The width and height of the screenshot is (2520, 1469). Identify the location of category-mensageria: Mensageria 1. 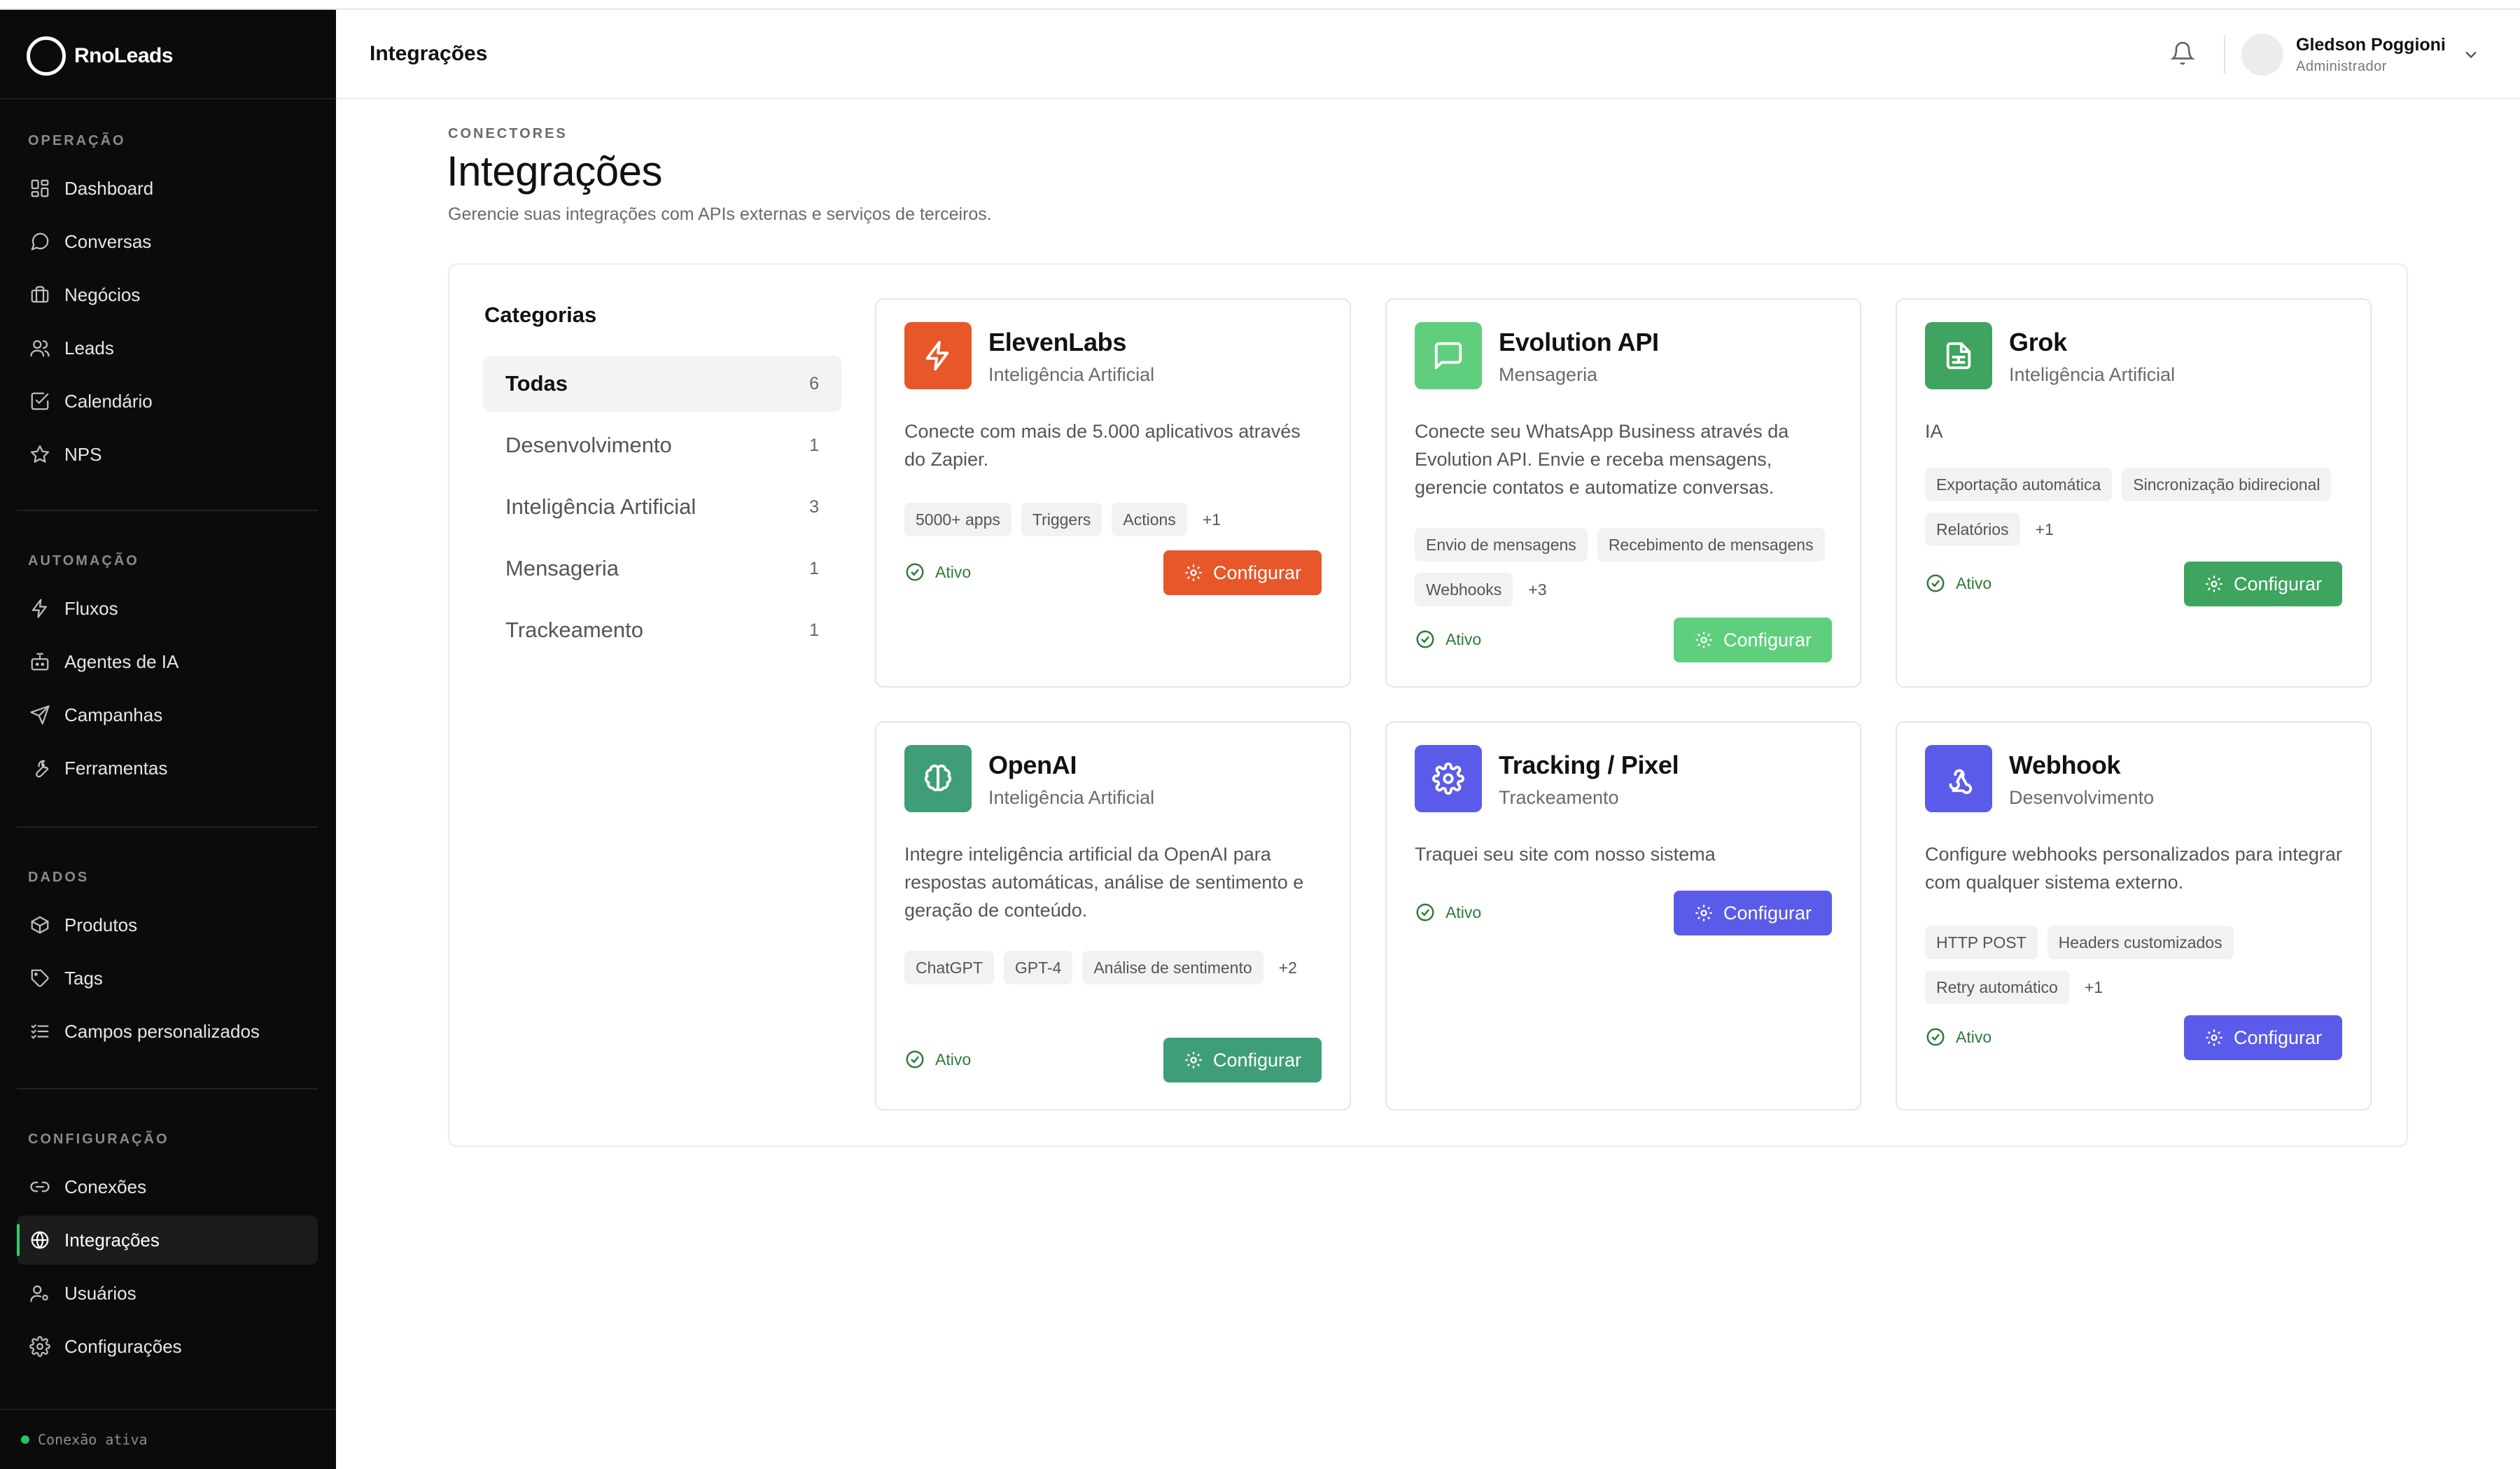
(662, 569).